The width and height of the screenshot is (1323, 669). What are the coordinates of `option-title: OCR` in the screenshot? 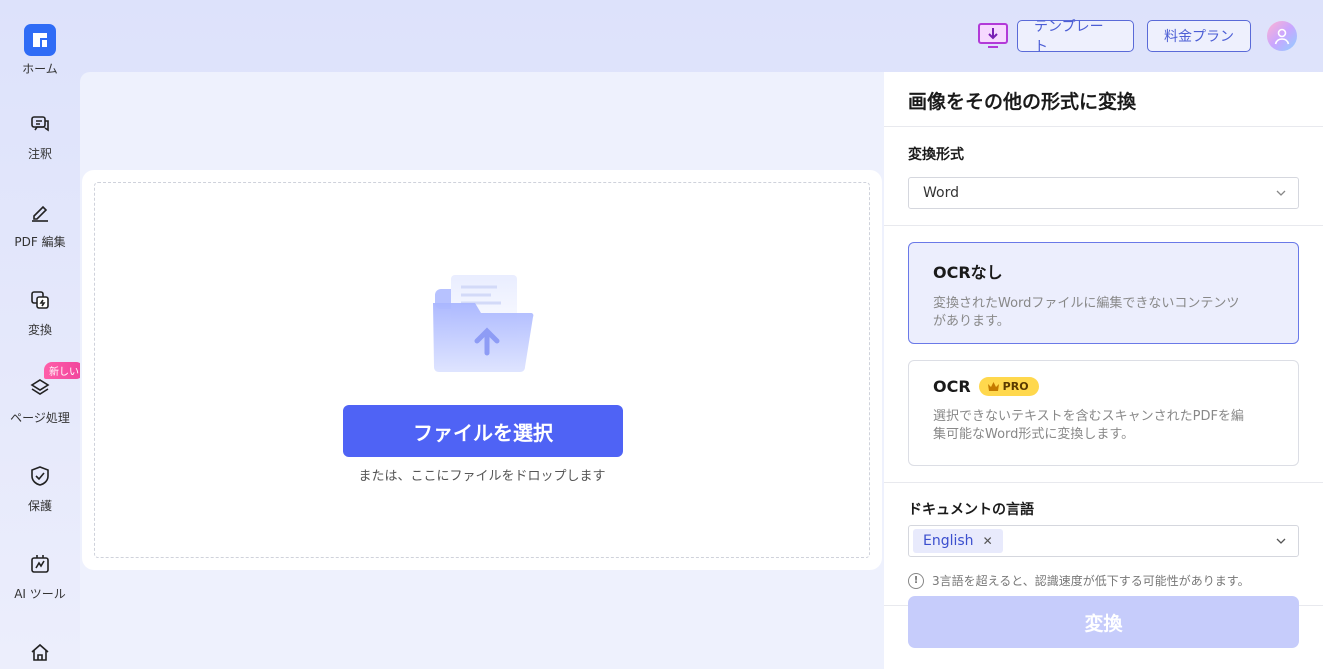 It's located at (952, 386).